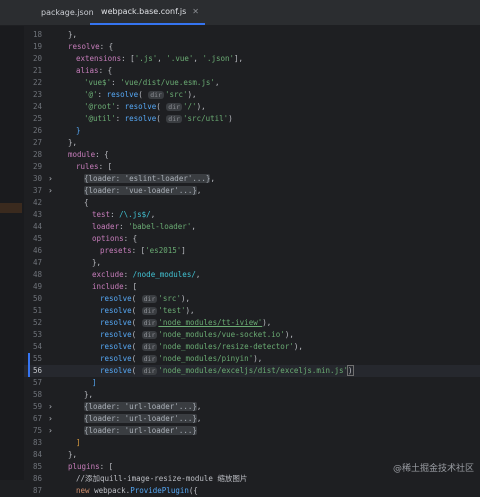 The image size is (480, 497). Describe the element at coordinates (252, 191) in the screenshot. I see `code-line: 37›{loader: 'vue-loader'...},` at that location.